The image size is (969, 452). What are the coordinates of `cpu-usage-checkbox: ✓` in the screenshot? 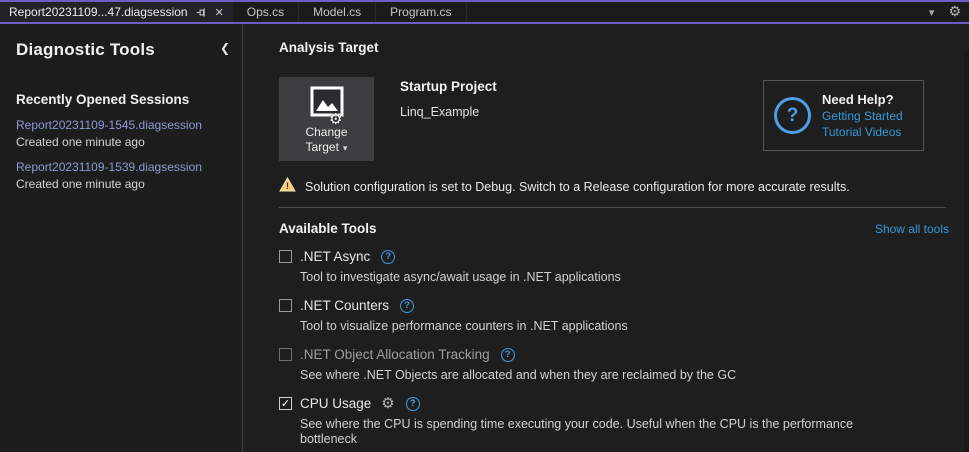 It's located at (285, 403).